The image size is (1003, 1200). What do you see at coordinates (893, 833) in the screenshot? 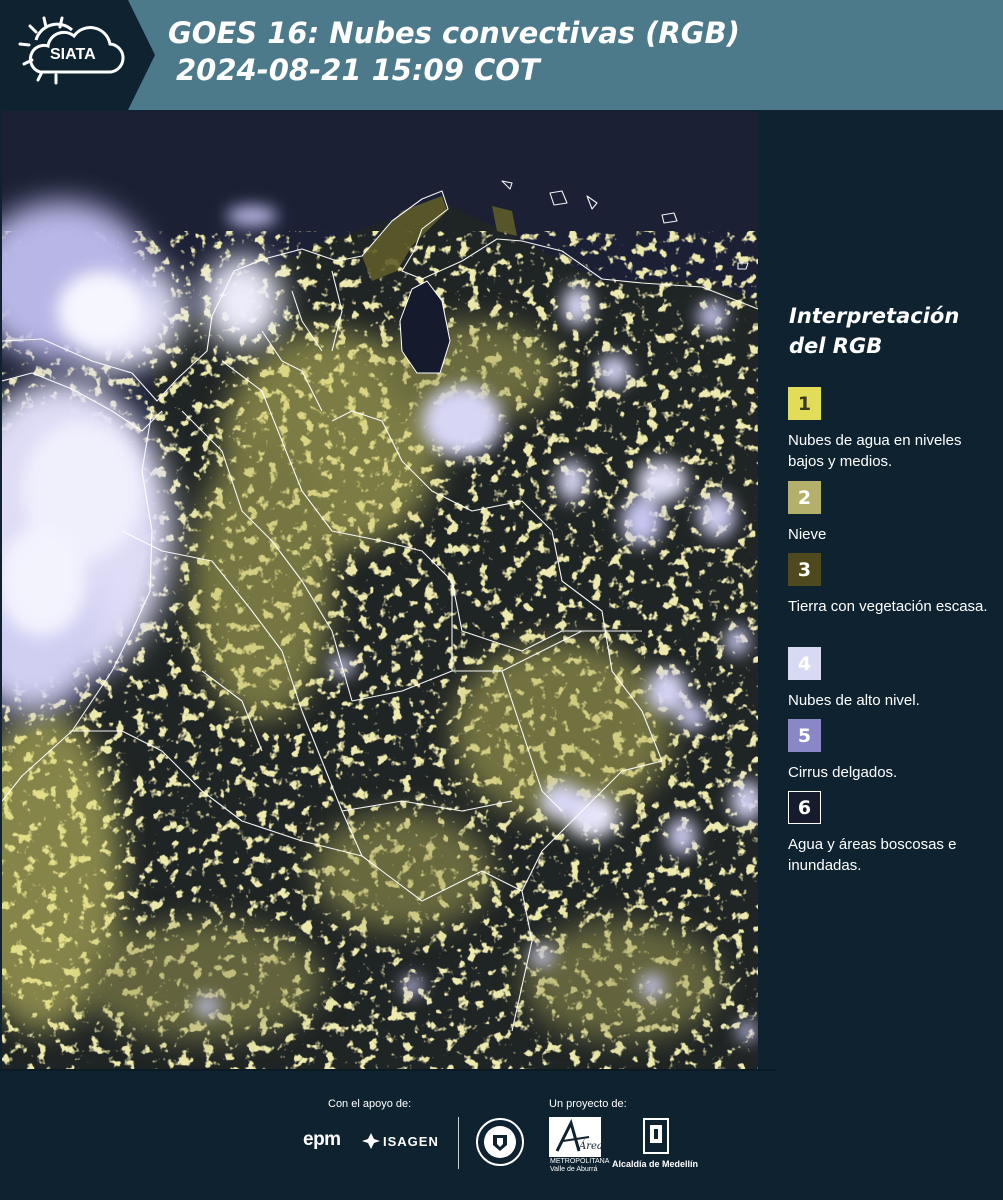
I see `legend-item: 6 Agua y áreas boscosas e inundadas.` at bounding box center [893, 833].